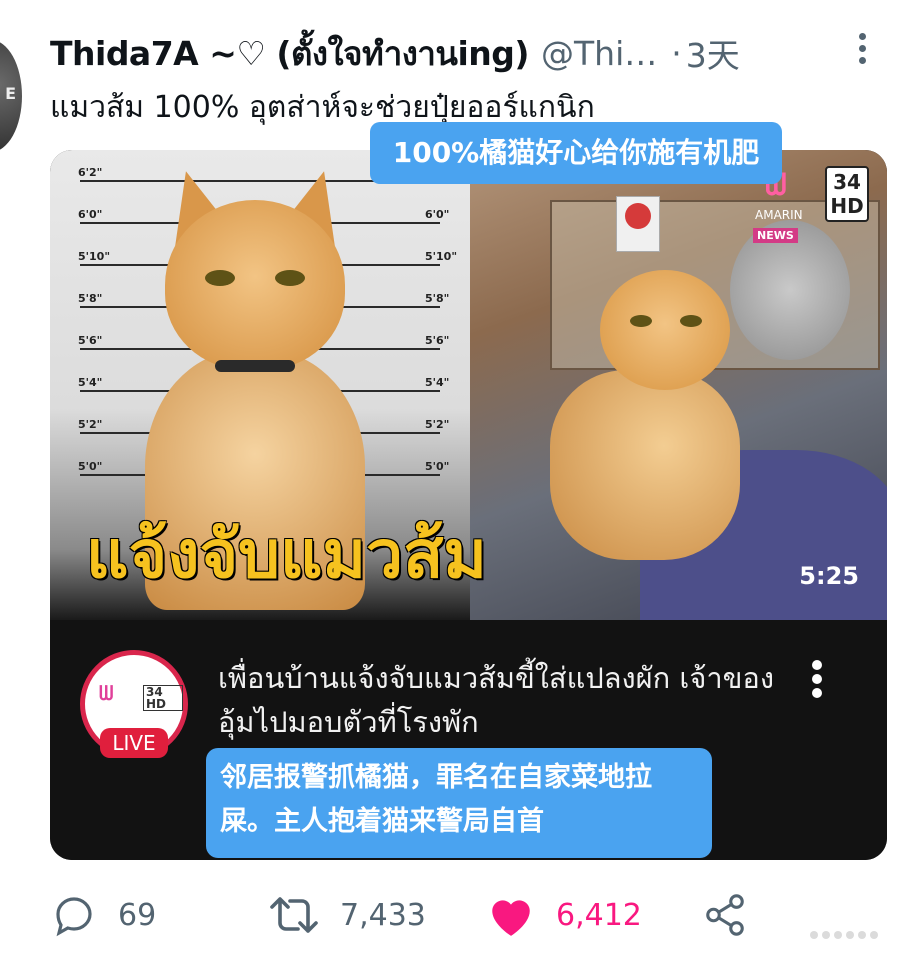 The width and height of the screenshot is (920, 965). I want to click on display-name: Thida7A ~♡ (ตั้งใจทำงานing), so click(290, 53).